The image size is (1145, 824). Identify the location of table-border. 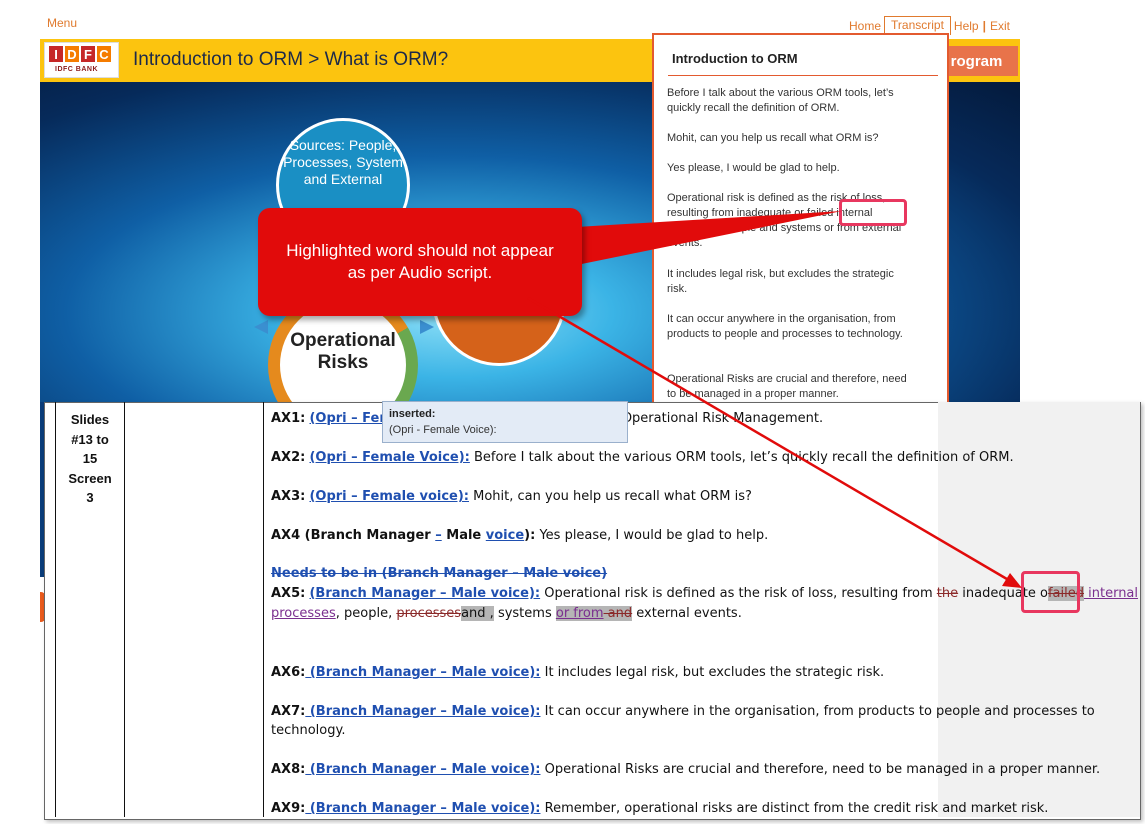
(263, 609).